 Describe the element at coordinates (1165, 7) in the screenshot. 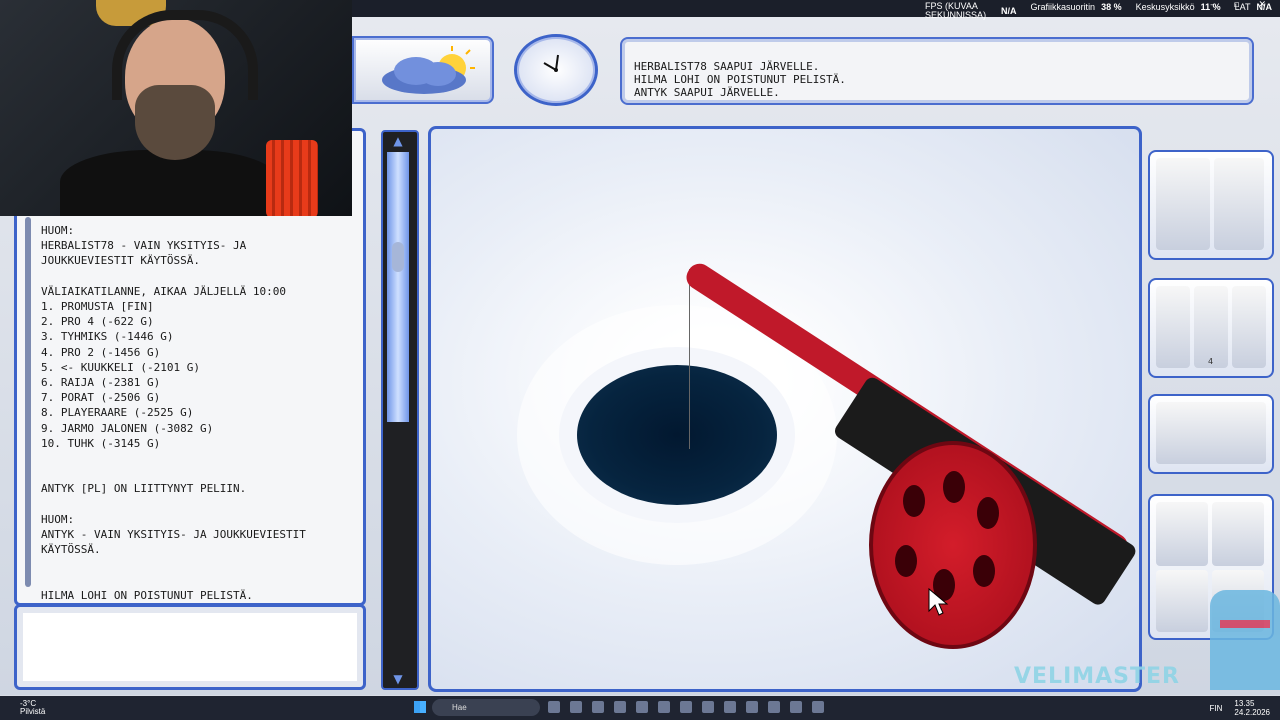

I see `cpu-label: Keskusyksikkö` at that location.